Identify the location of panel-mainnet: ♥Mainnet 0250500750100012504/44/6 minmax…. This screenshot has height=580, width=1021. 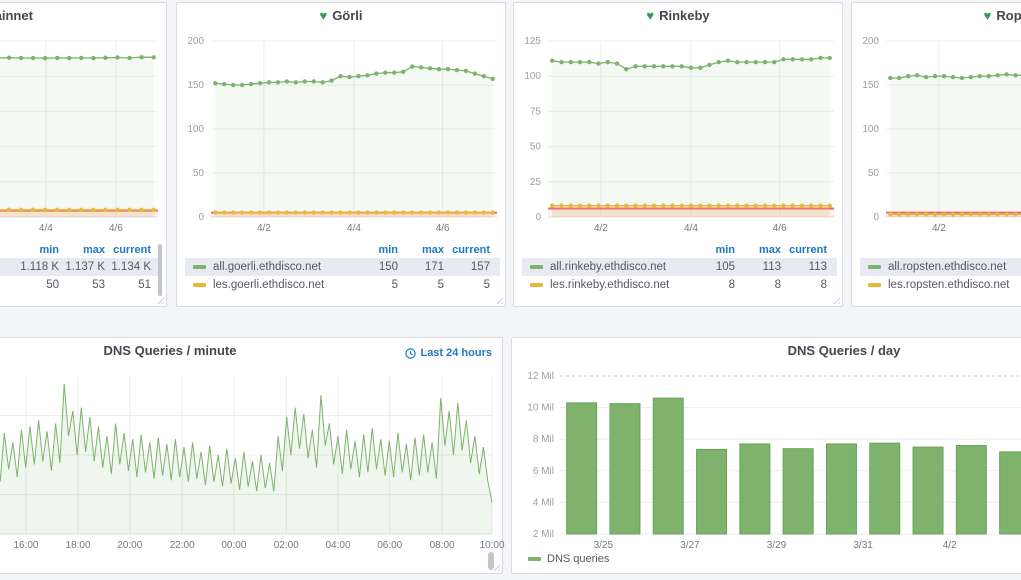
(83, 154).